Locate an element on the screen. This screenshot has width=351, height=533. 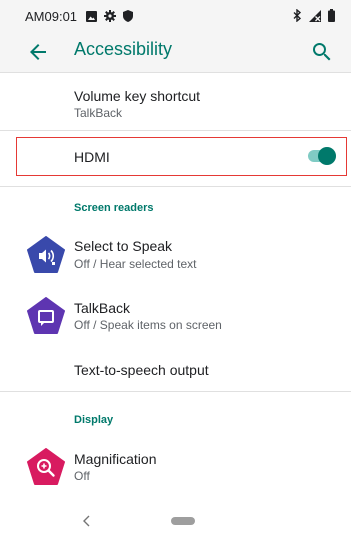
speaker-icon is located at coordinates (46, 254).